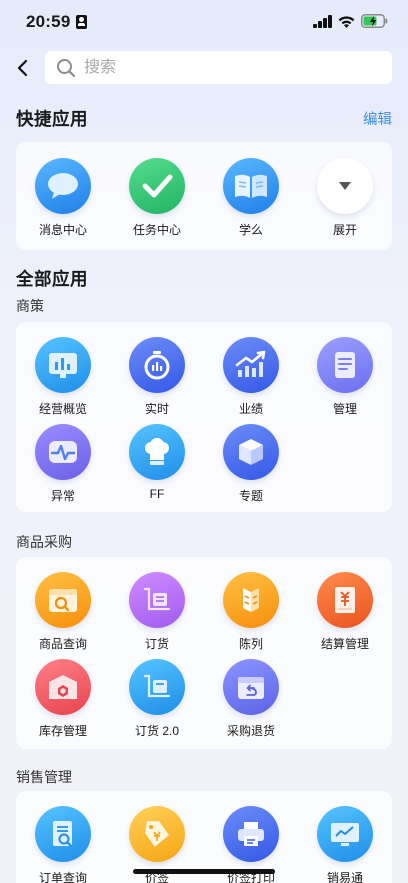  Describe the element at coordinates (157, 186) in the screenshot. I see `checkmark-icon` at that location.